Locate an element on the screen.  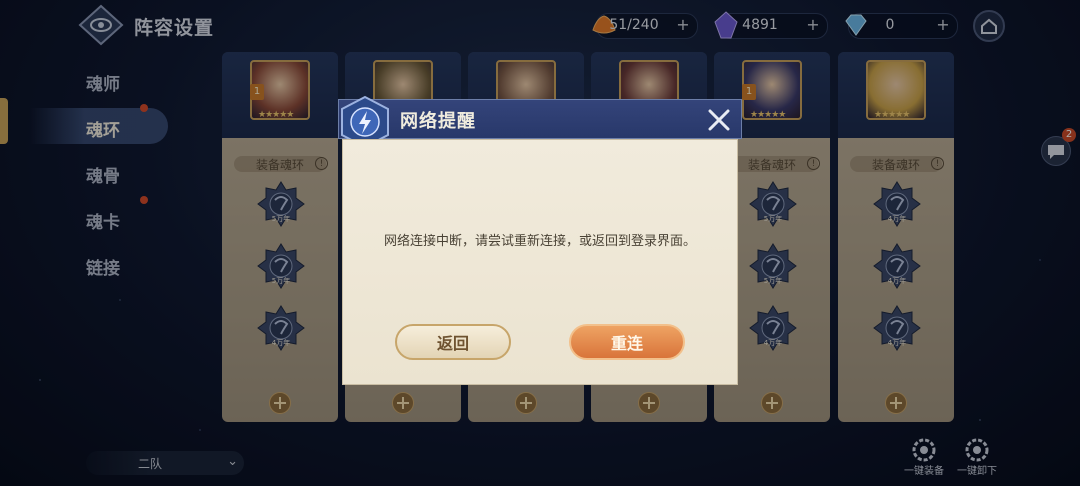
dialog-message: 网络连接中断，请尝试重新连接，或返回到登录界面。 is located at coordinates (539, 241).